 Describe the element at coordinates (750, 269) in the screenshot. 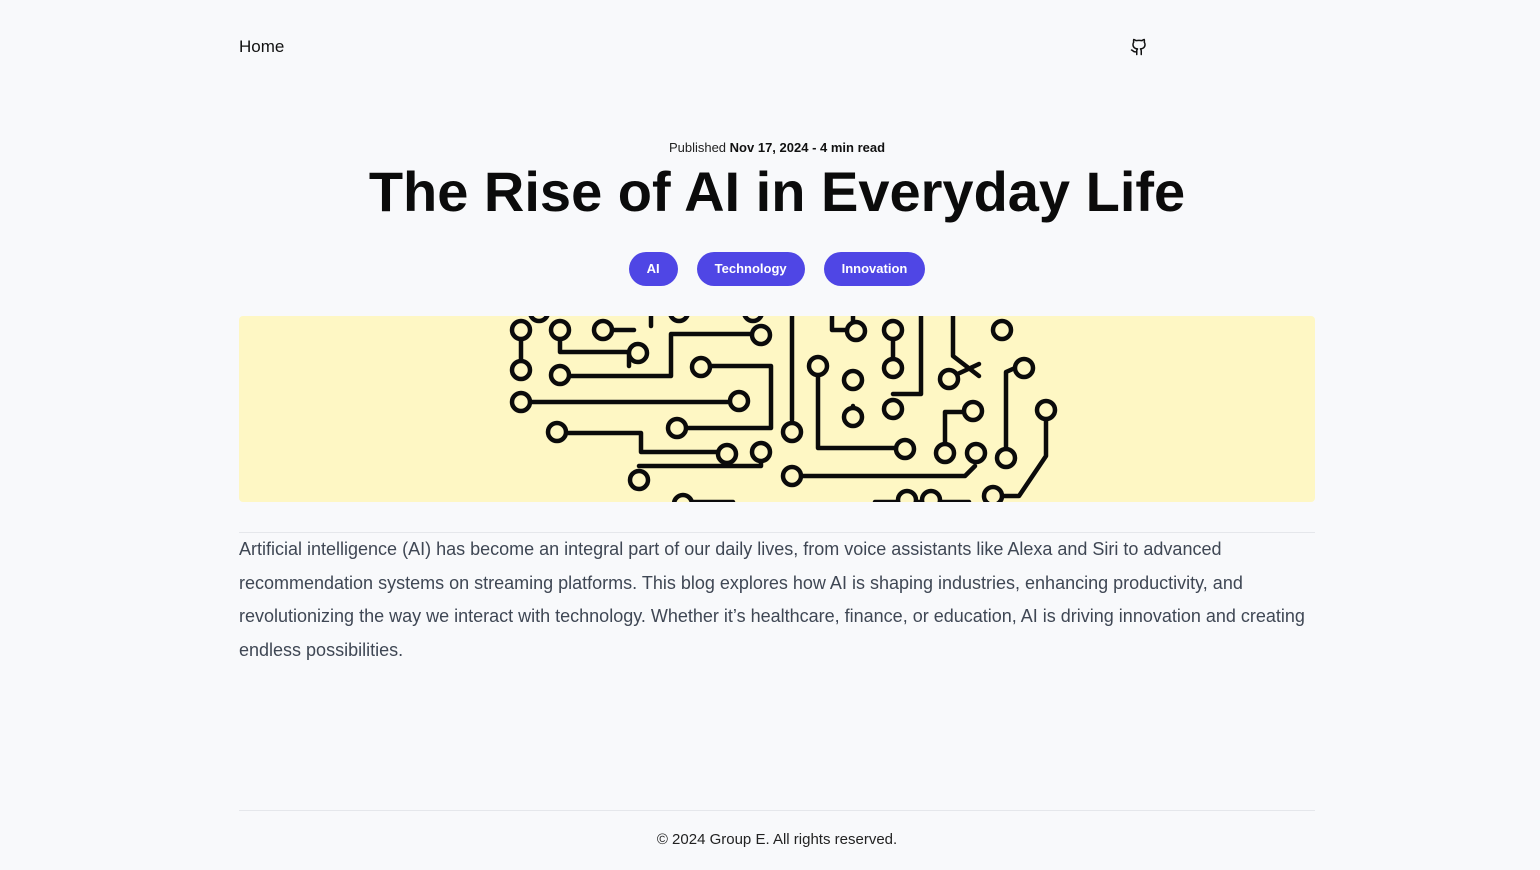

I see `tag-technology: Technology` at that location.